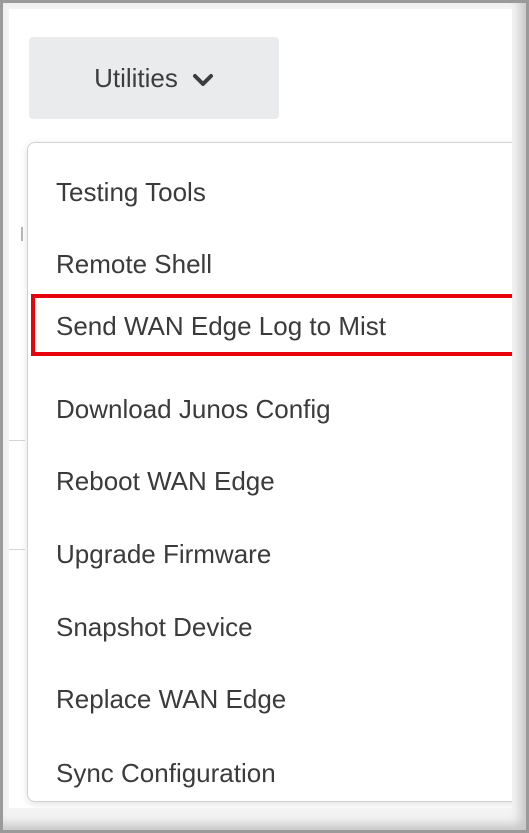 This screenshot has width=529, height=833. Describe the element at coordinates (270, 627) in the screenshot. I see `menu-item-snapshot-device: Snapshot Device` at that location.